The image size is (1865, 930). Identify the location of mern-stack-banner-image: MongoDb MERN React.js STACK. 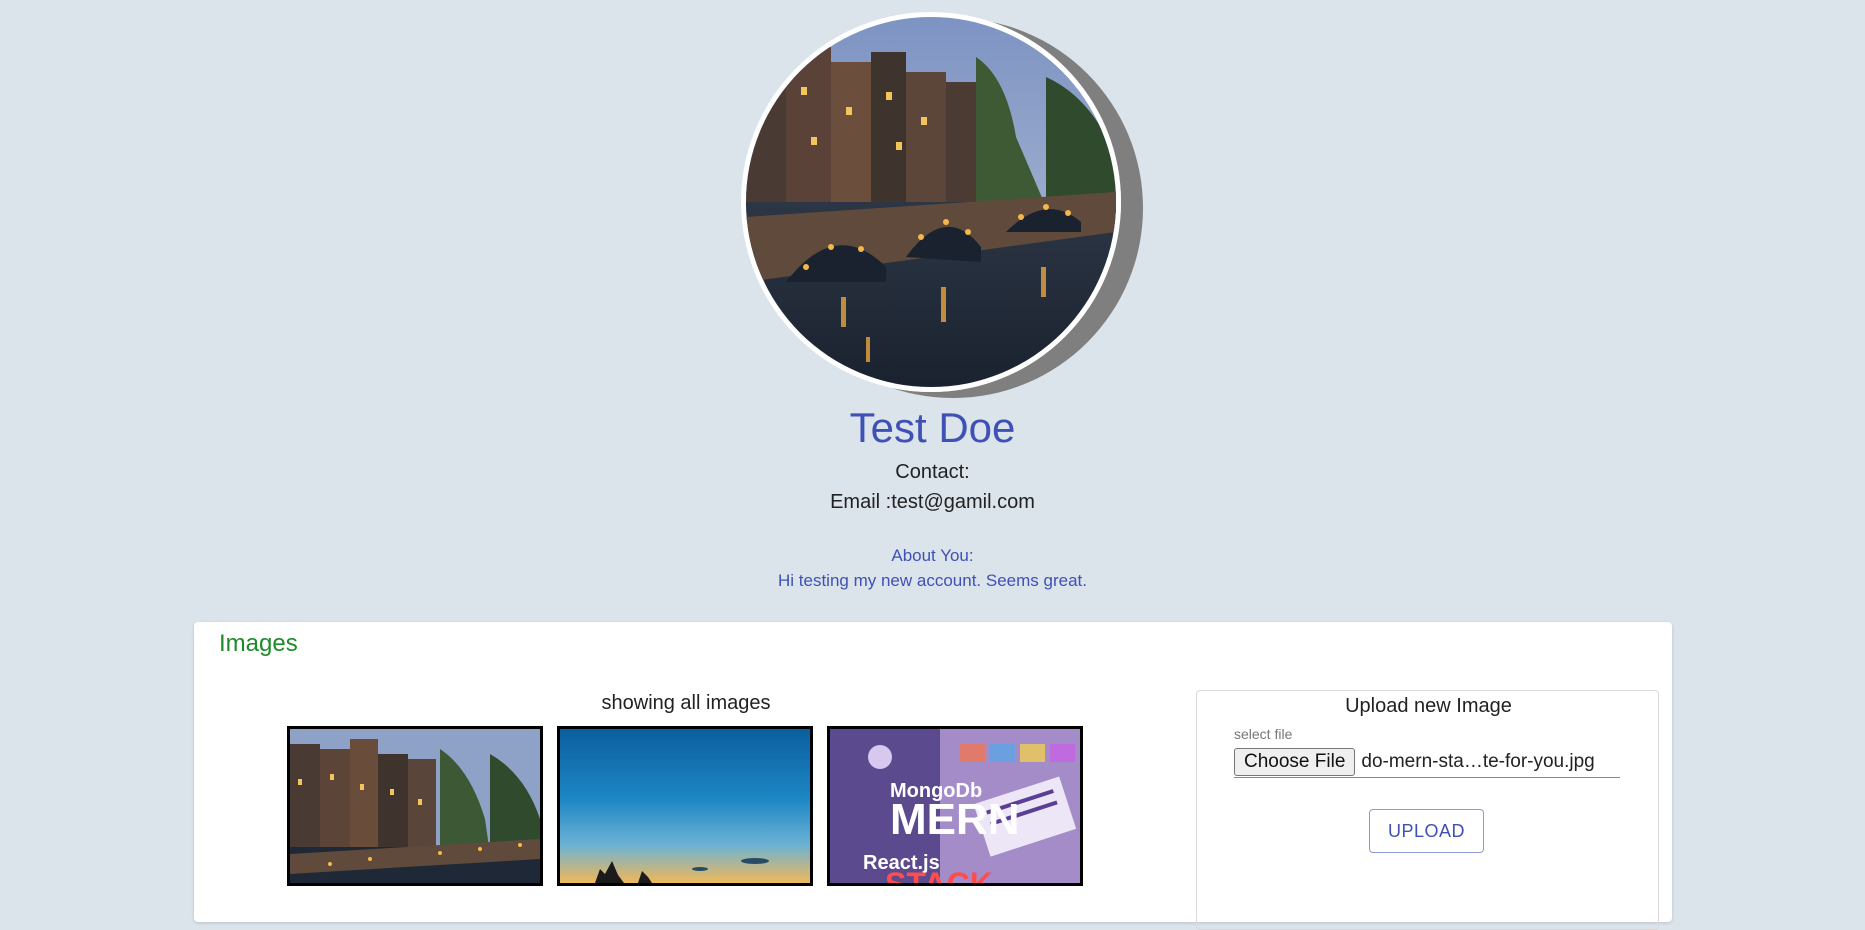
(955, 806).